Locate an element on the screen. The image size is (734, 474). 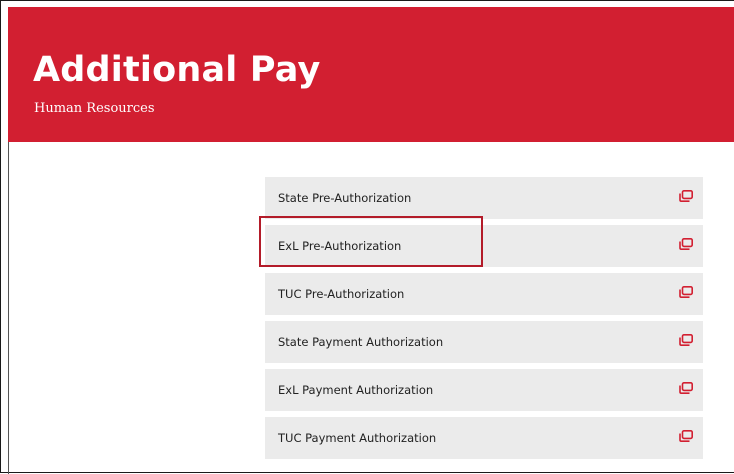
link-exl-pre-authorization: ExL Pre-Authorization is located at coordinates (484, 246).